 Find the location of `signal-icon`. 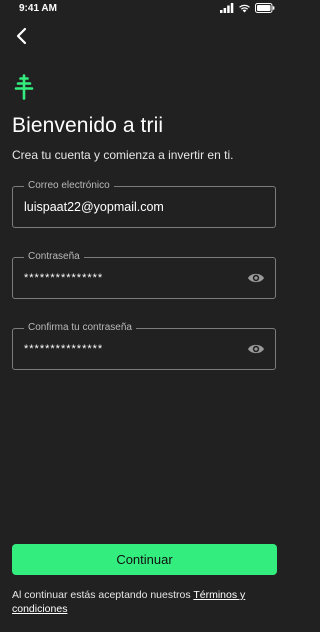

signal-icon is located at coordinates (227, 8).